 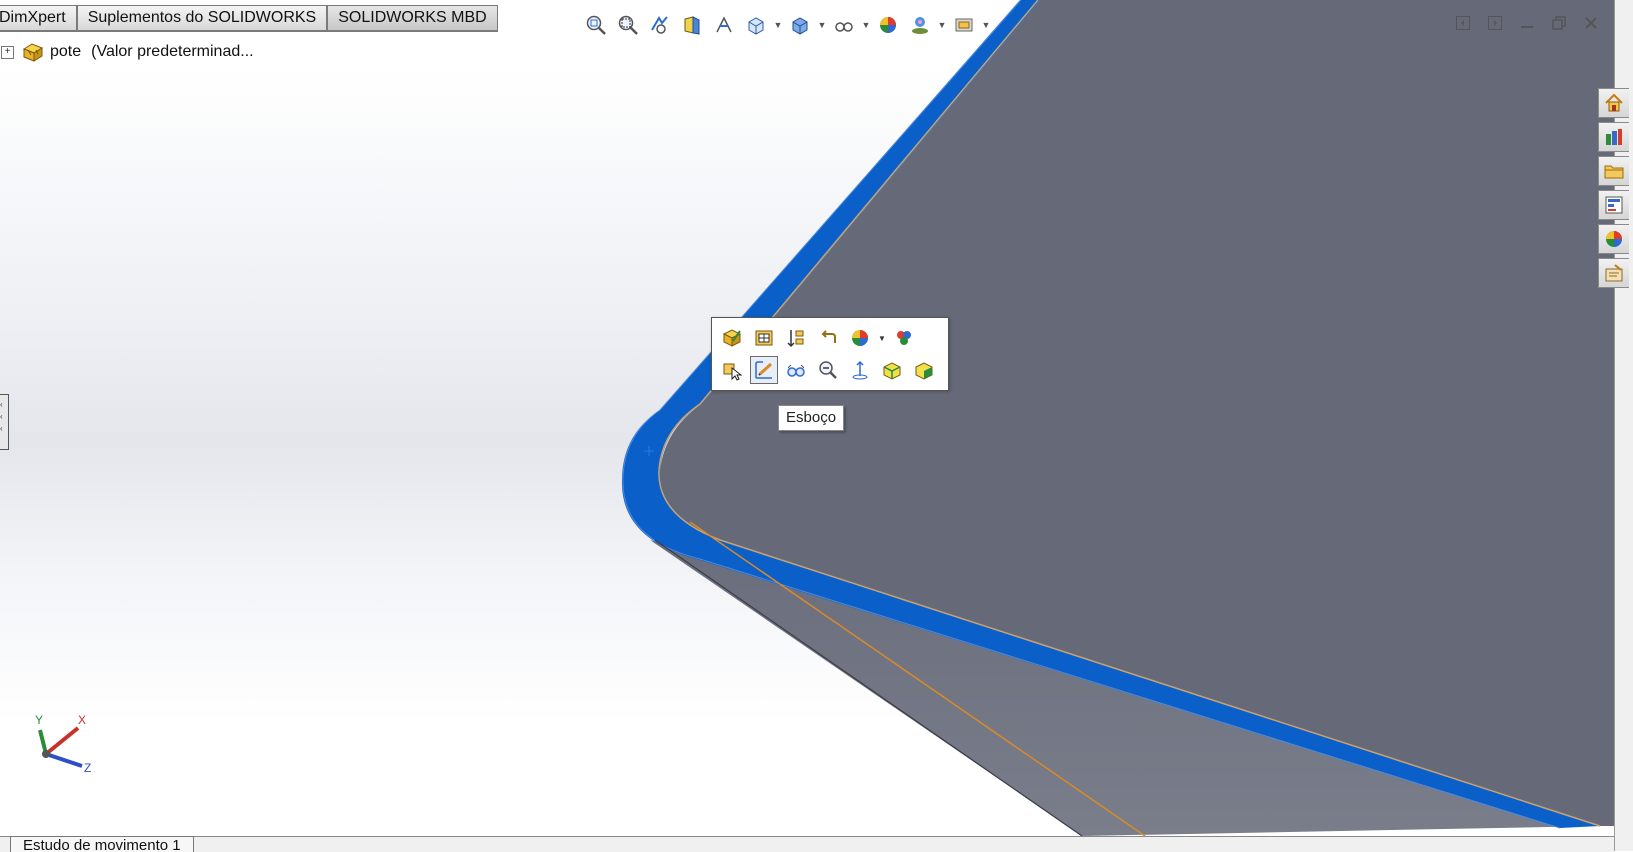 I want to click on view-orientation-icon, so click(x=756, y=25).